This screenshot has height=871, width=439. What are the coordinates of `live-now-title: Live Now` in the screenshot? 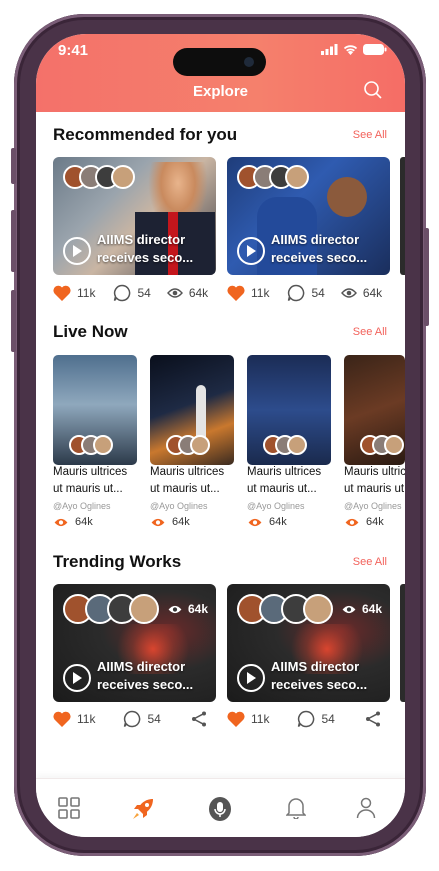 It's located at (90, 331).